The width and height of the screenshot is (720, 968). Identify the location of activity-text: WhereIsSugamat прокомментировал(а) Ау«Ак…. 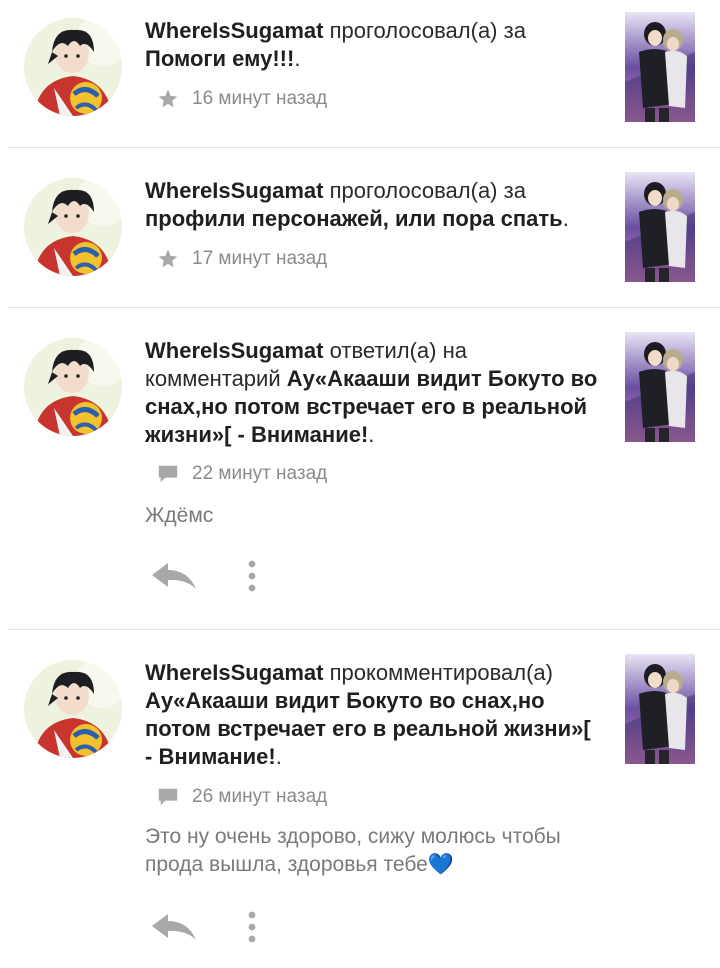
(372, 715).